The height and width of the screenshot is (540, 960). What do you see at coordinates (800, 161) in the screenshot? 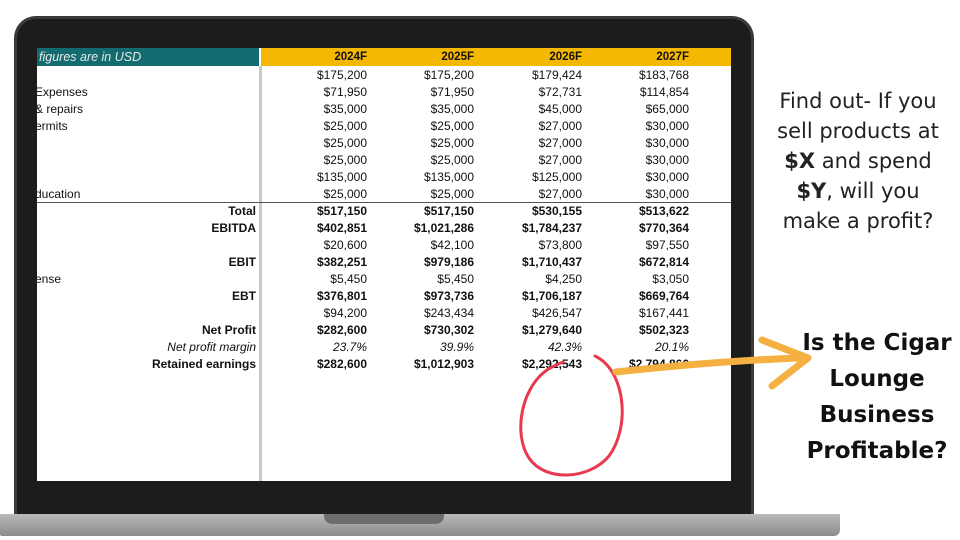
I see `price-variable: $X` at bounding box center [800, 161].